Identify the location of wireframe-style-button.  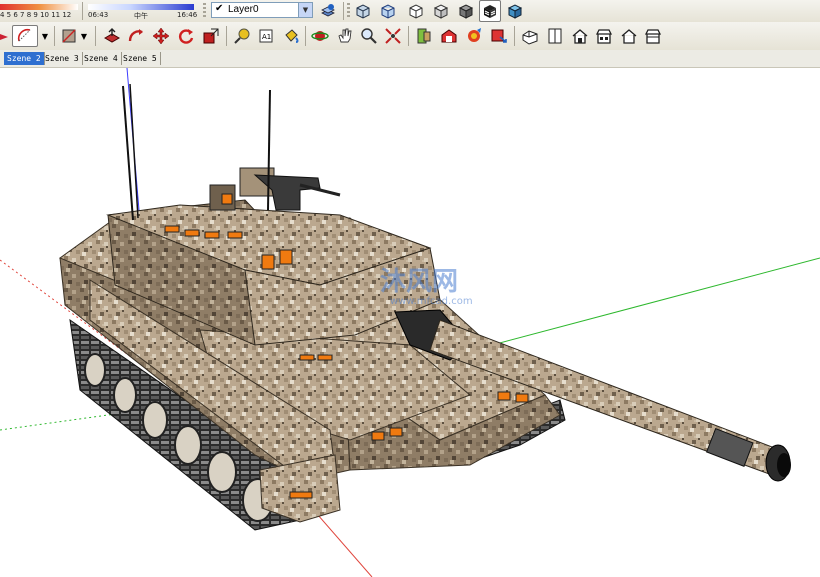
(388, 11).